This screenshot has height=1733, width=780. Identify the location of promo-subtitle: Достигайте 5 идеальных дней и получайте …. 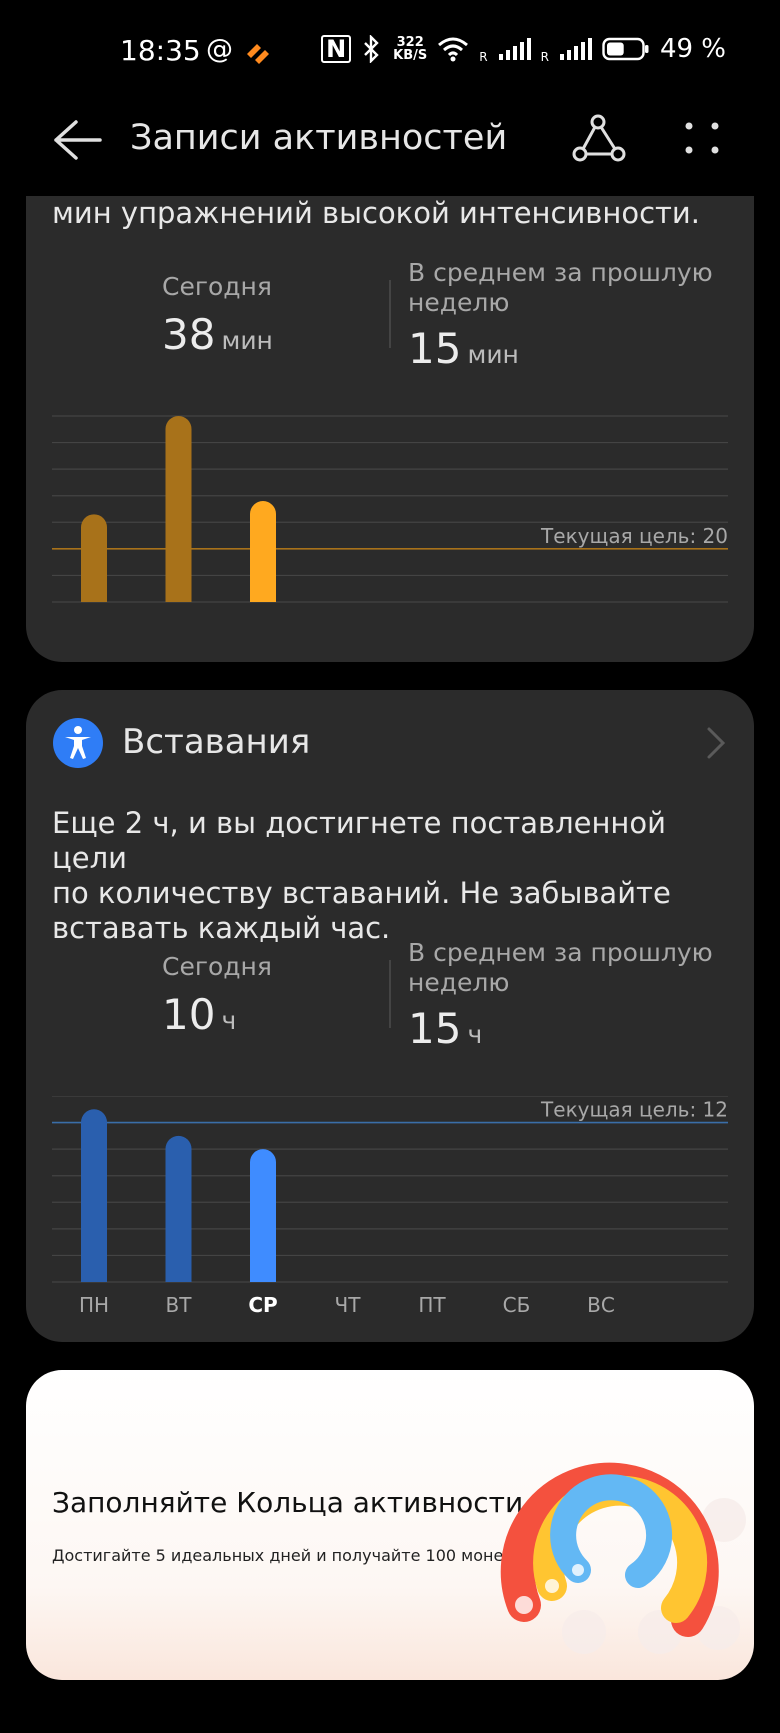
(282, 1555).